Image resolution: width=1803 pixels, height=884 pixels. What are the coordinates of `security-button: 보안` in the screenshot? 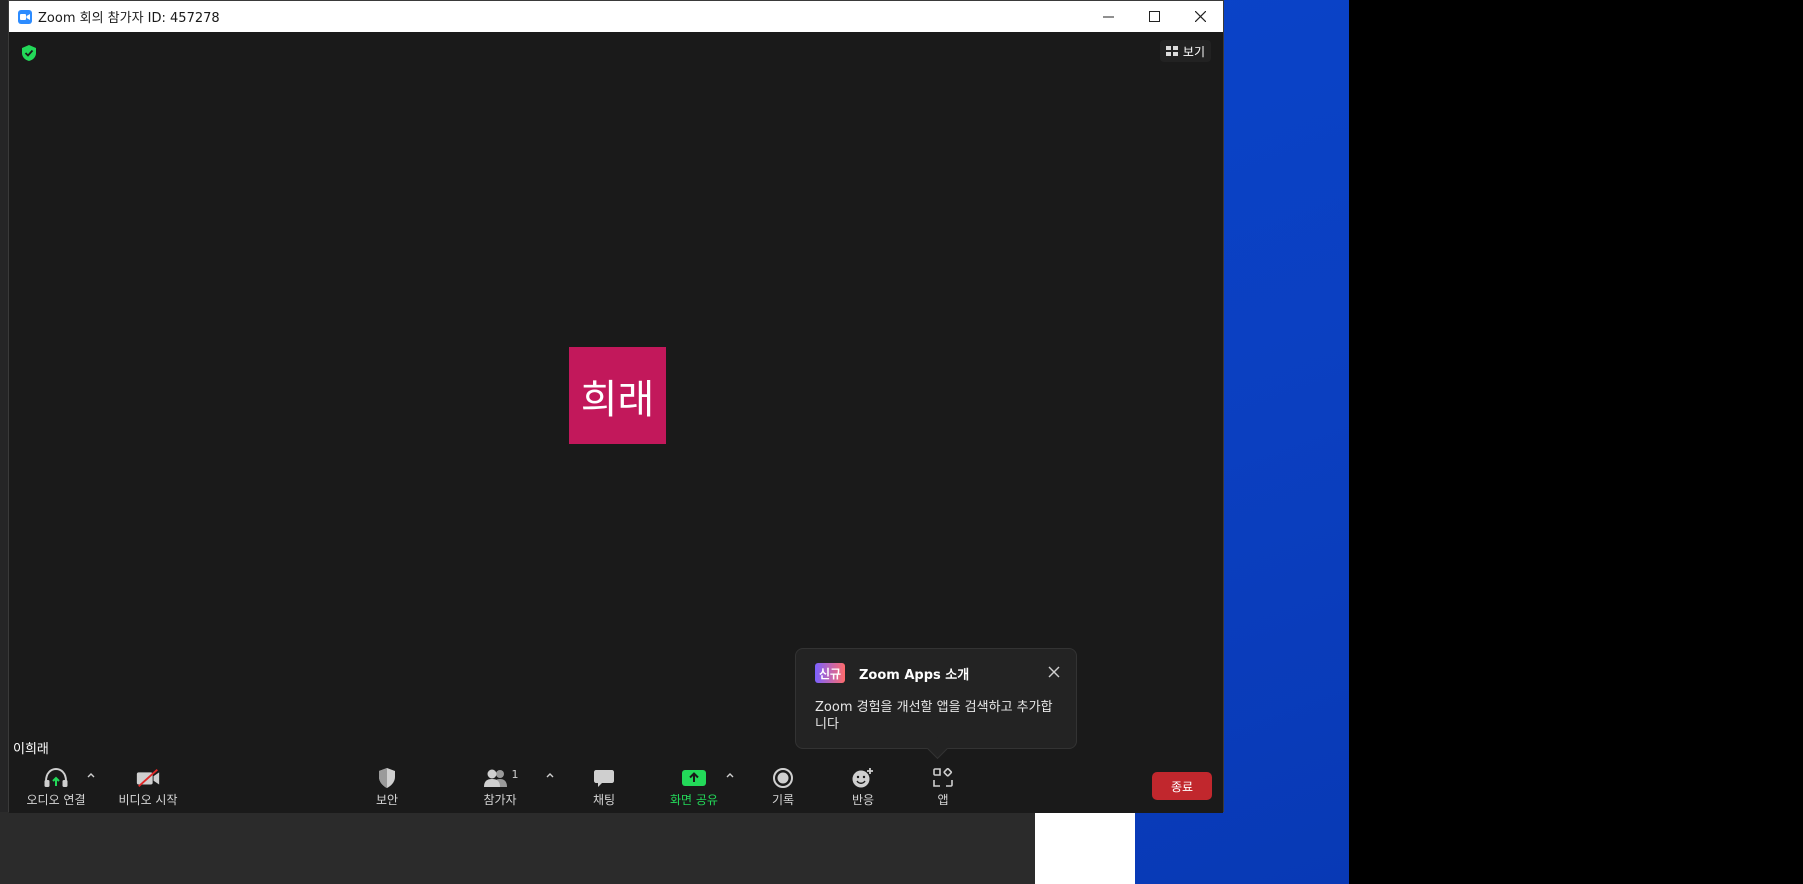 It's located at (387, 788).